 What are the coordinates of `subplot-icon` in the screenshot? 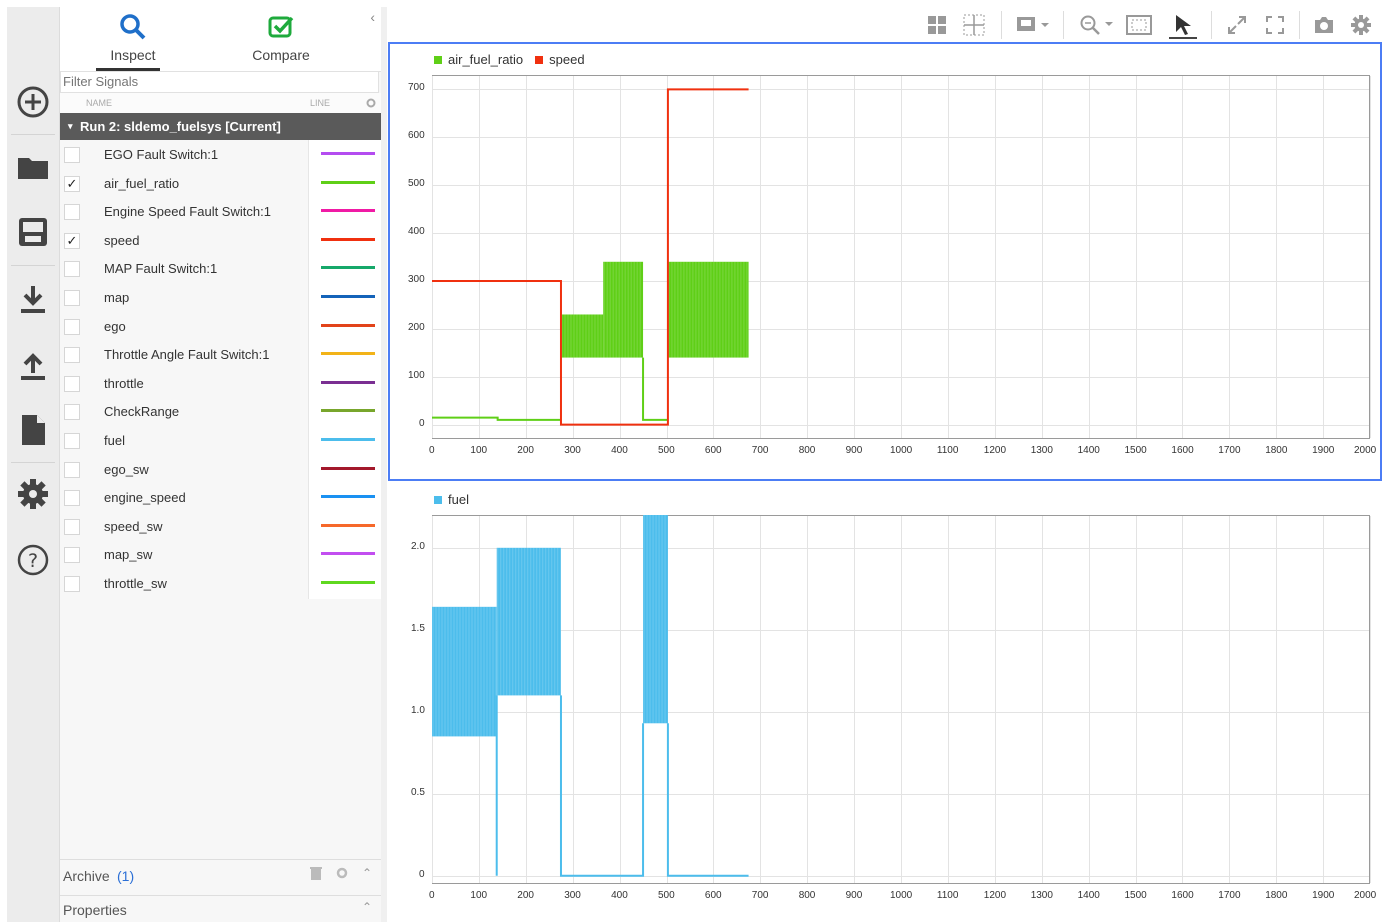 It's located at (974, 25).